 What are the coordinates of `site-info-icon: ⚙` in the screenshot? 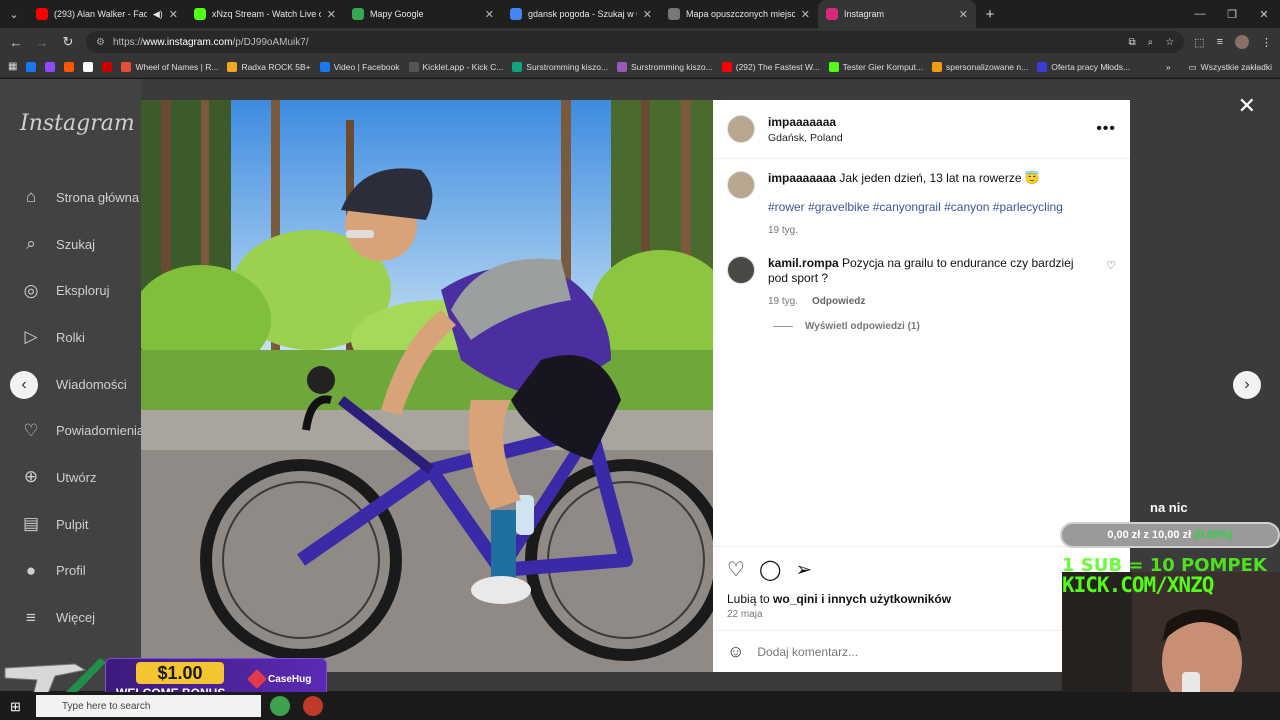 It's located at (100, 42).